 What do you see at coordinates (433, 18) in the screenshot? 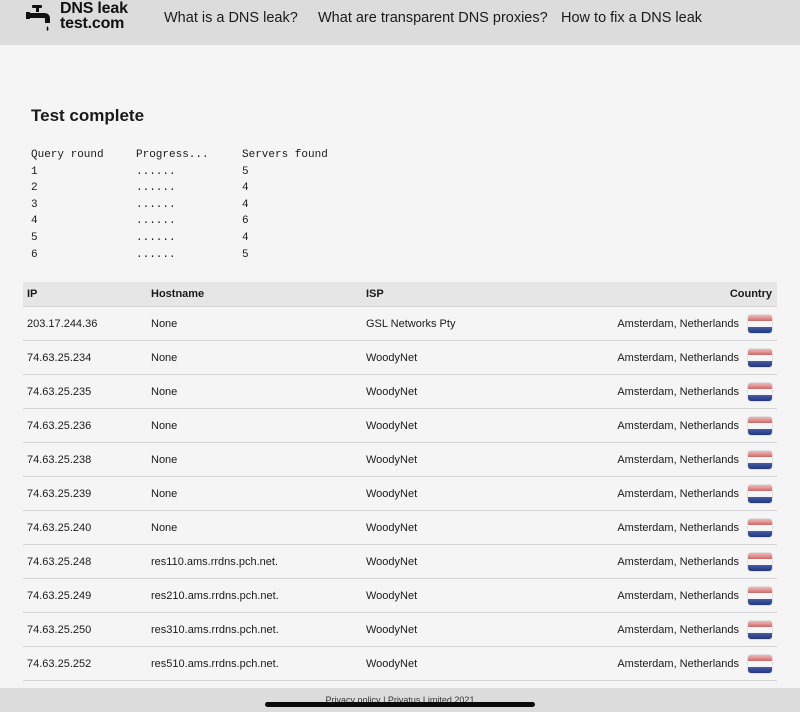
I see `nav-link-transparent-dns-proxies: What are transparent DNS proxies?` at bounding box center [433, 18].